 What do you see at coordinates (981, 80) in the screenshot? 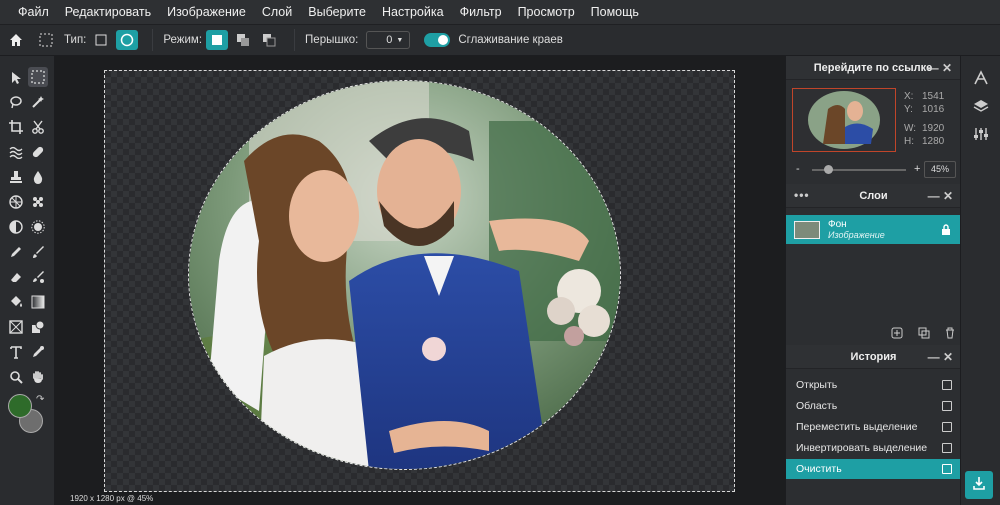
I see `text-panel-icon` at bounding box center [981, 80].